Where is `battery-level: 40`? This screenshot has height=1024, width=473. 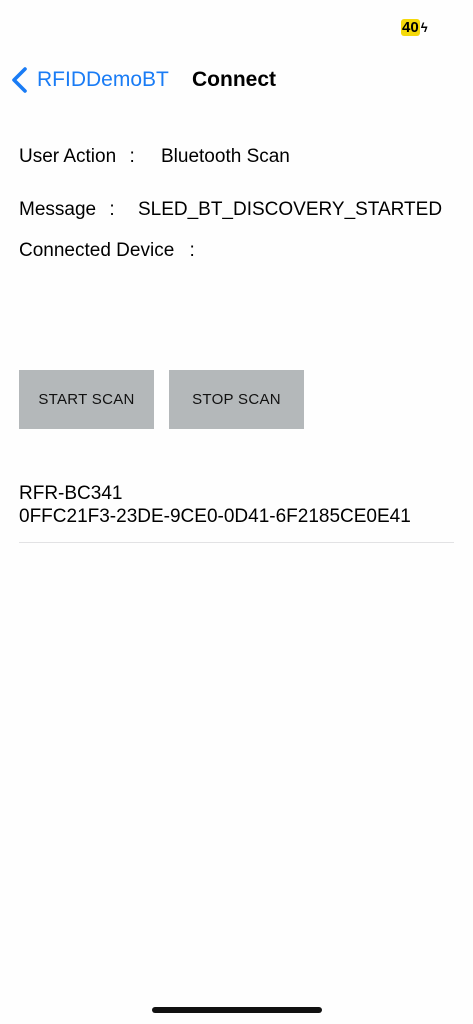
battery-level: 40 is located at coordinates (410, 27).